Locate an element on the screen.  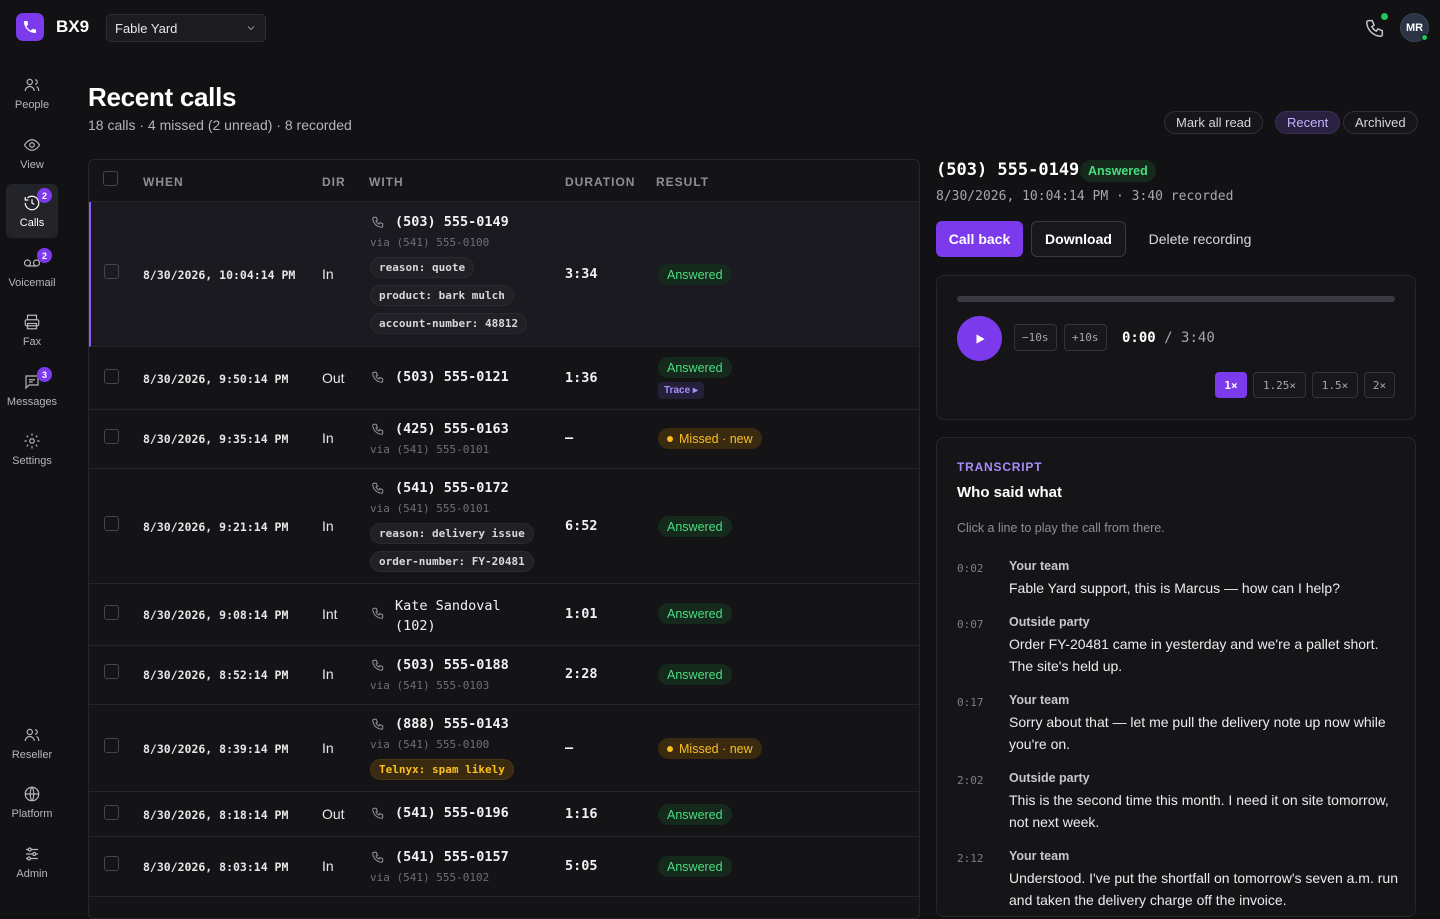
caller-number: (888) 555-0143 is located at coordinates (440, 724).